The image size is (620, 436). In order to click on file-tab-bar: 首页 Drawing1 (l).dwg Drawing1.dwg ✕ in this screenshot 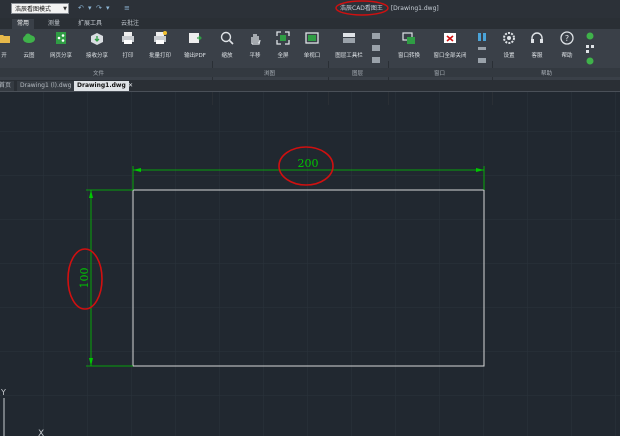, I will do `click(310, 86)`.